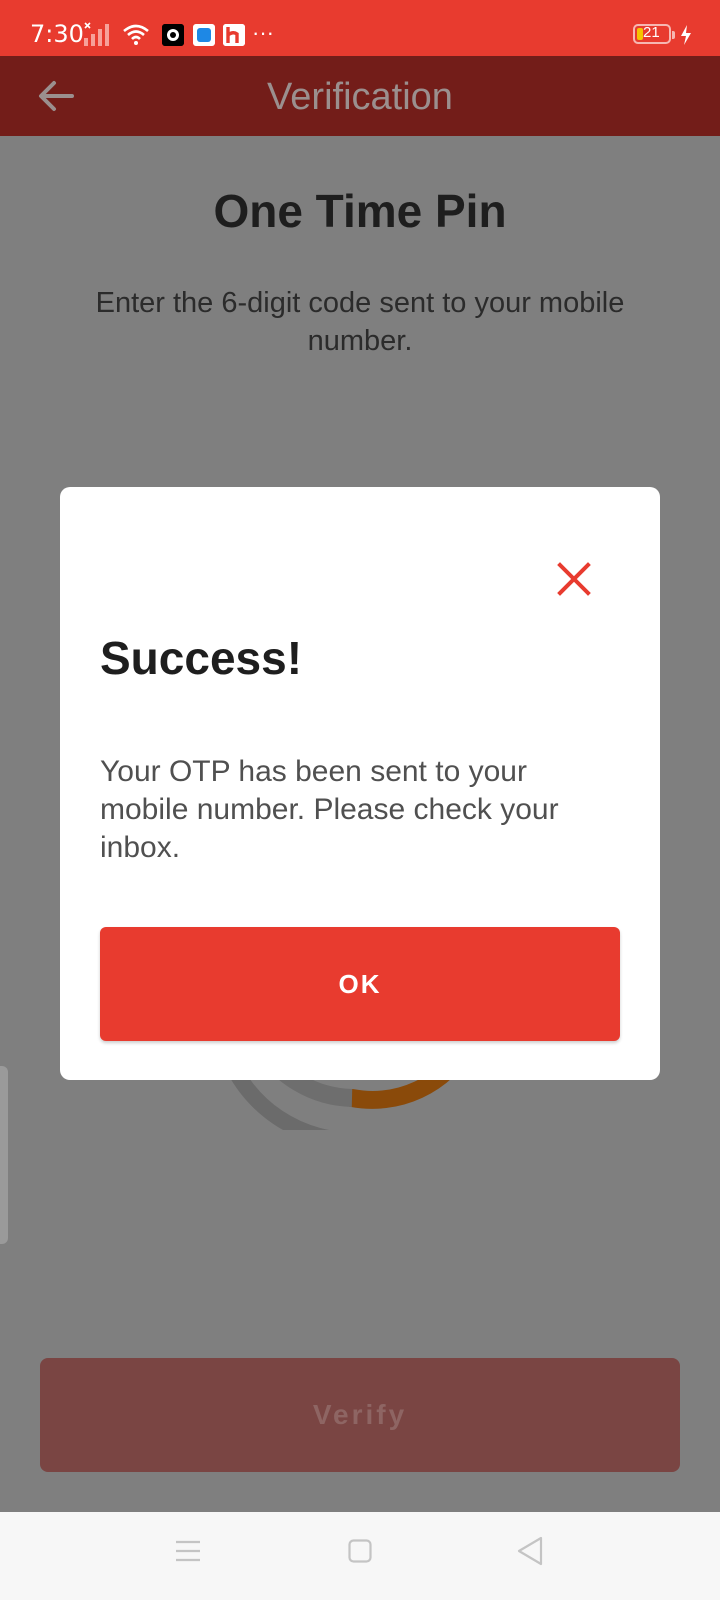 Image resolution: width=720 pixels, height=1600 pixels. What do you see at coordinates (263, 32) in the screenshot?
I see `more-notifications-indicator: ···` at bounding box center [263, 32].